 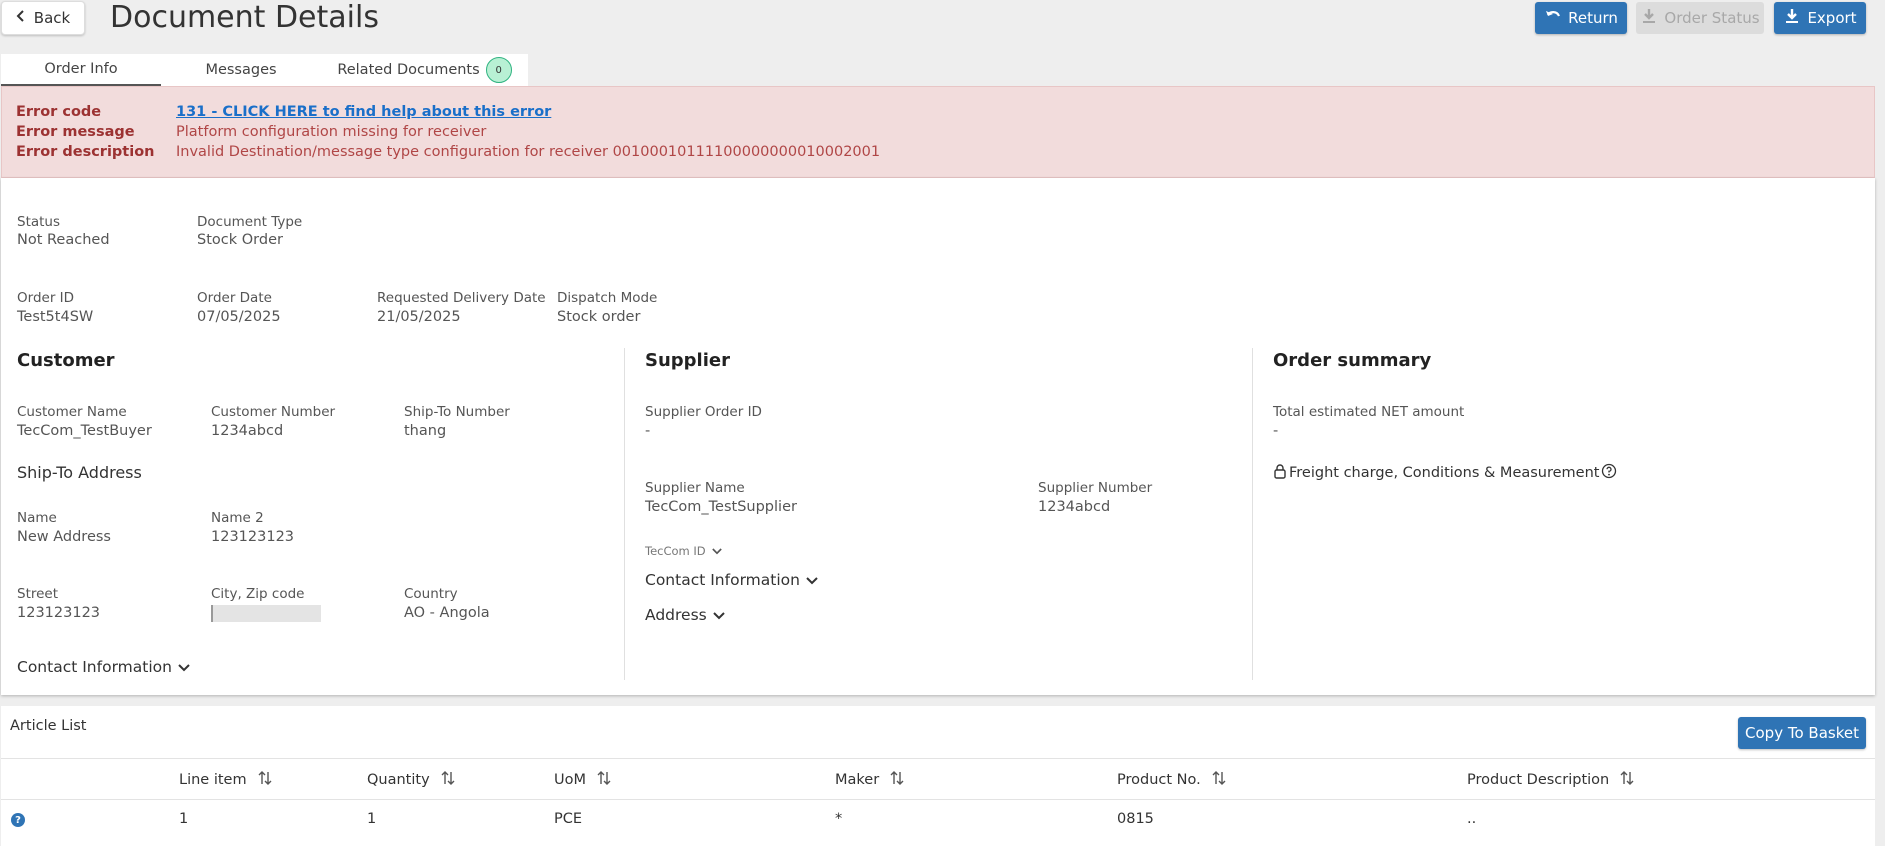 I want to click on supplier-order-id-value: -, so click(x=648, y=431).